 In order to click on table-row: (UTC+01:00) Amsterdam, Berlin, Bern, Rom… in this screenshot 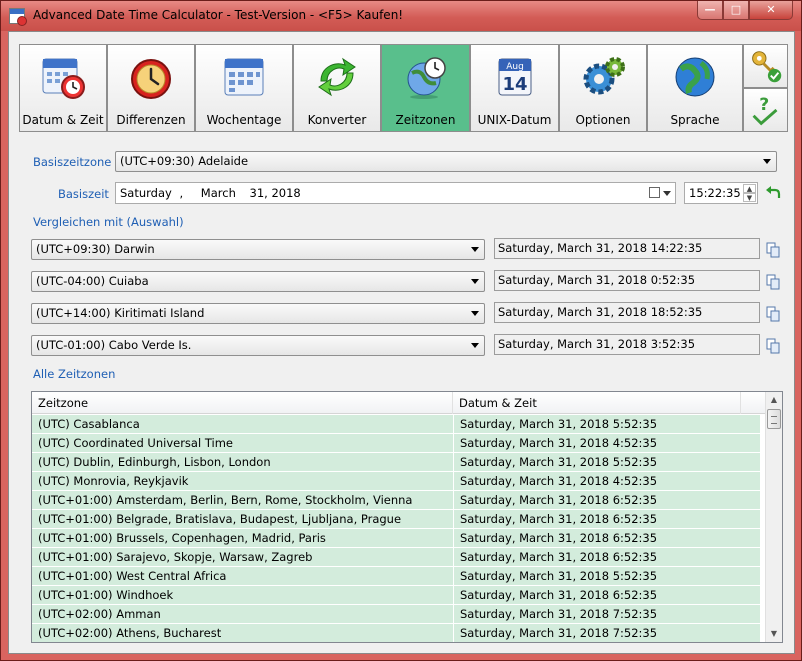, I will do `click(396, 500)`.